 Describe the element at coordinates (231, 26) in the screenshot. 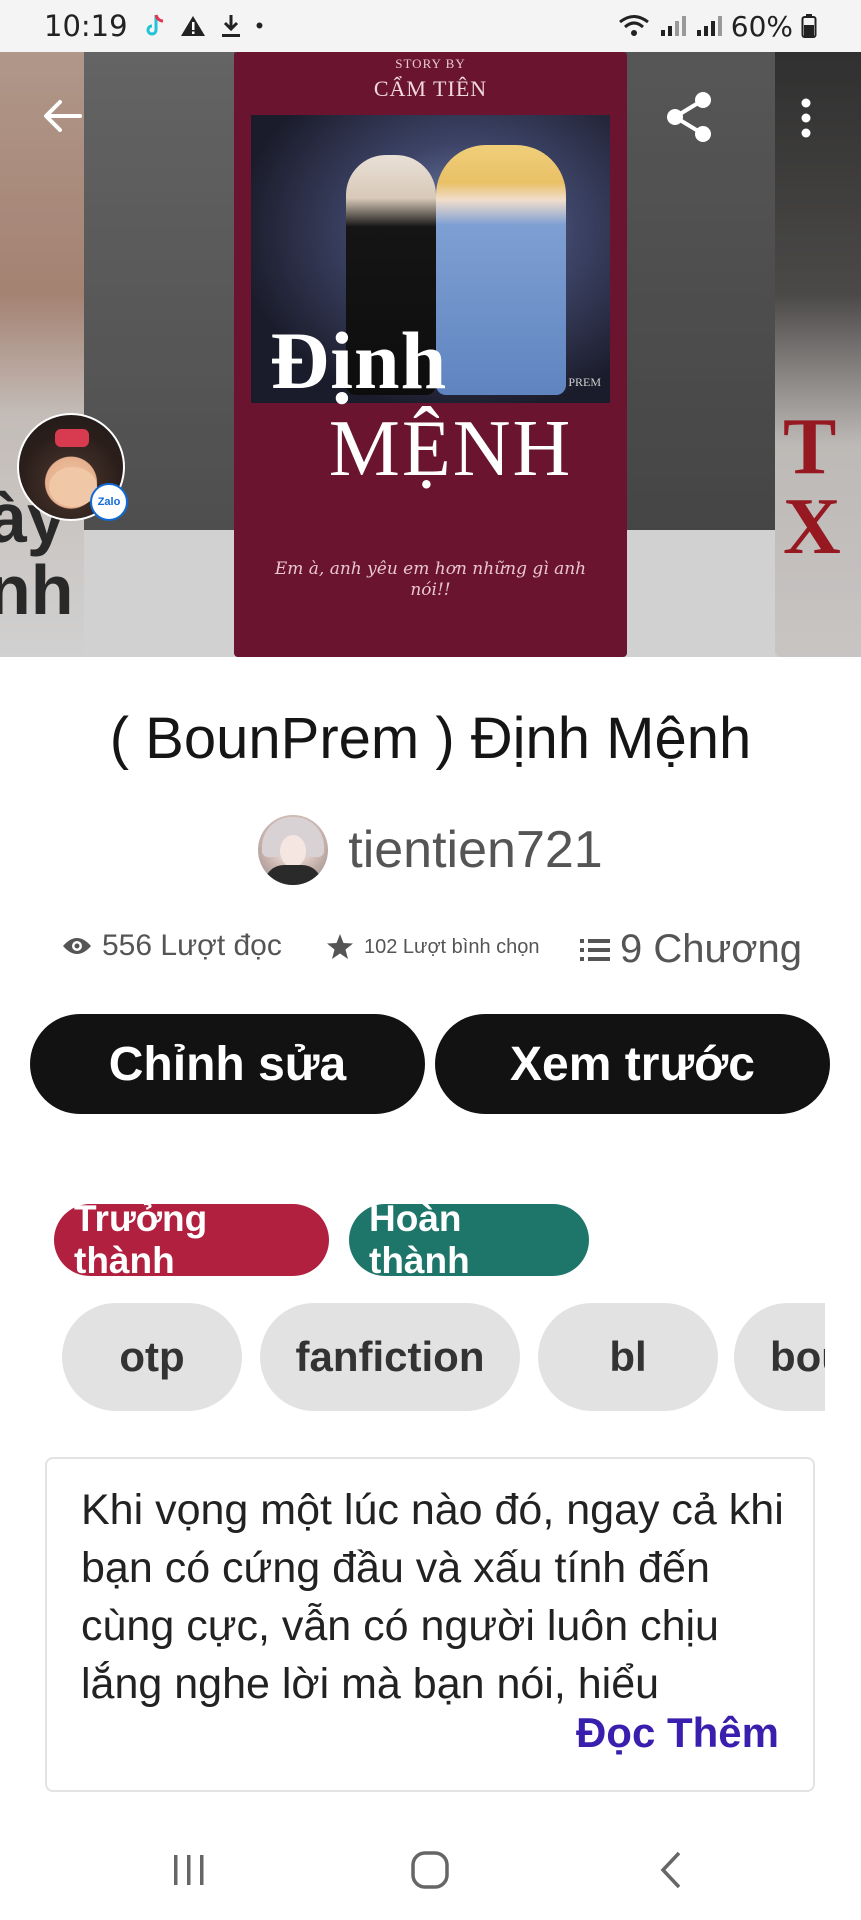

I see `download-icon` at that location.